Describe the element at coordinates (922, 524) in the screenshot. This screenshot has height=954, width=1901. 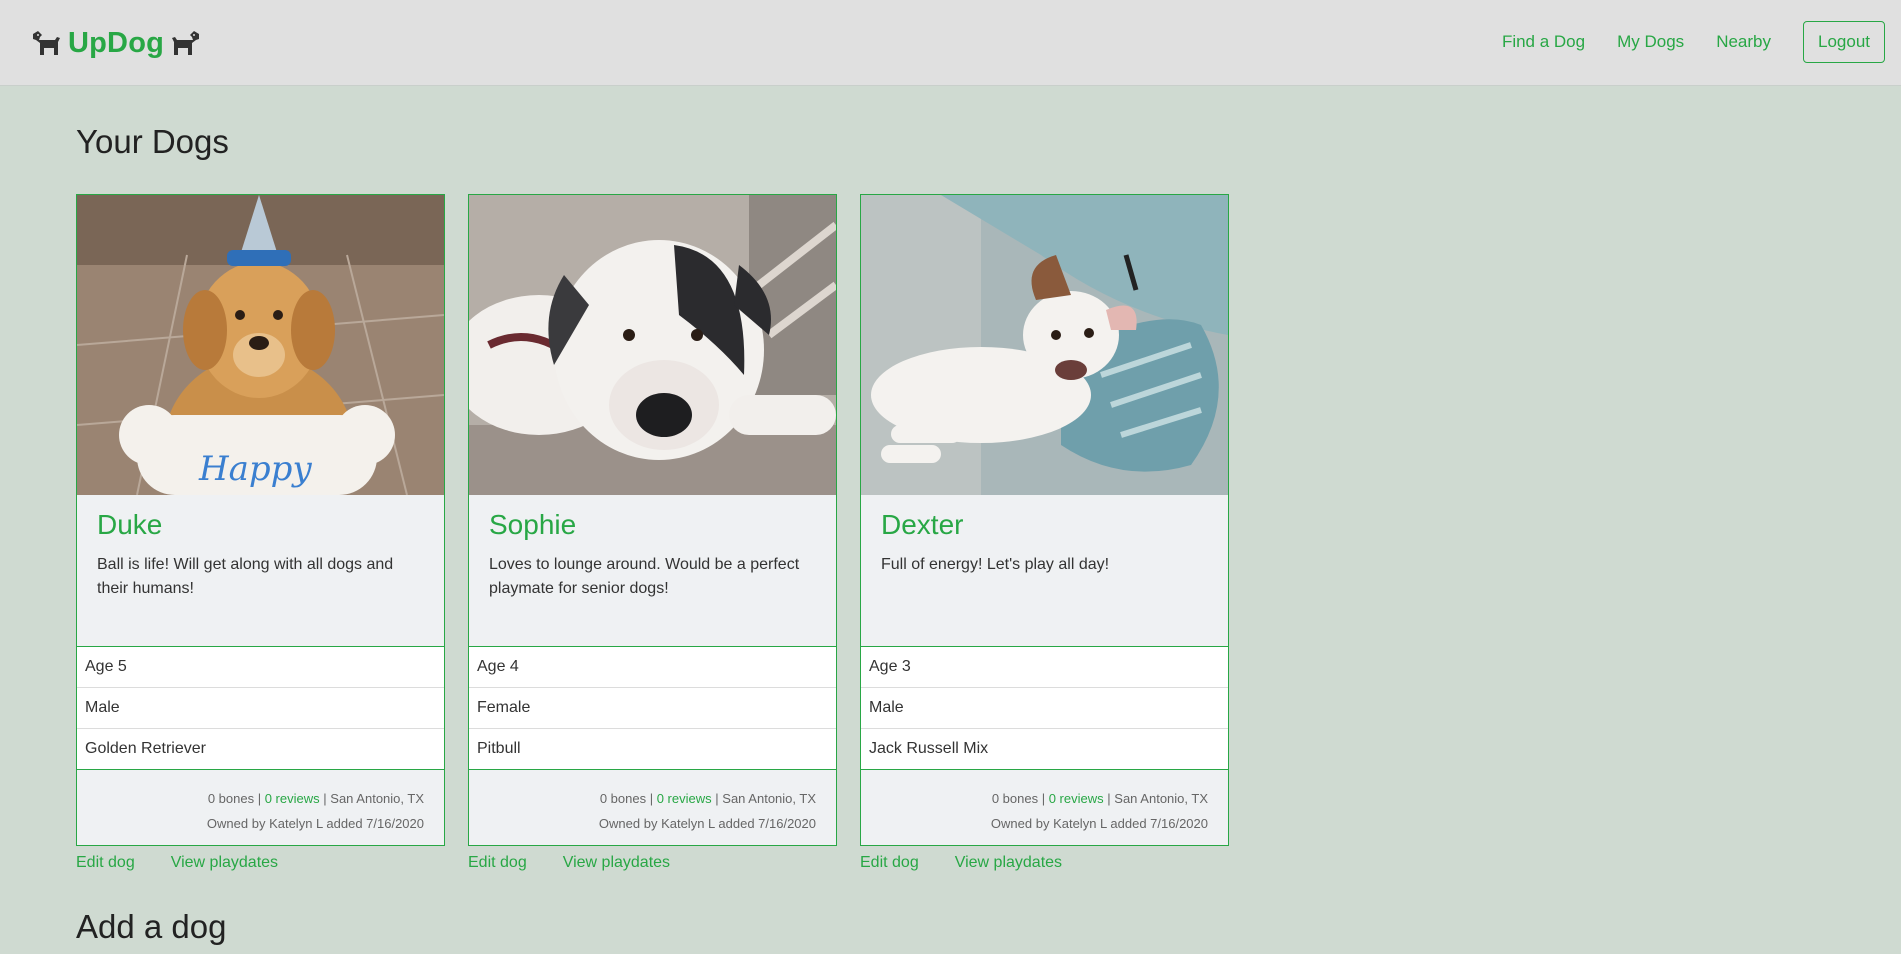
I see `dog-name: Dexter` at that location.